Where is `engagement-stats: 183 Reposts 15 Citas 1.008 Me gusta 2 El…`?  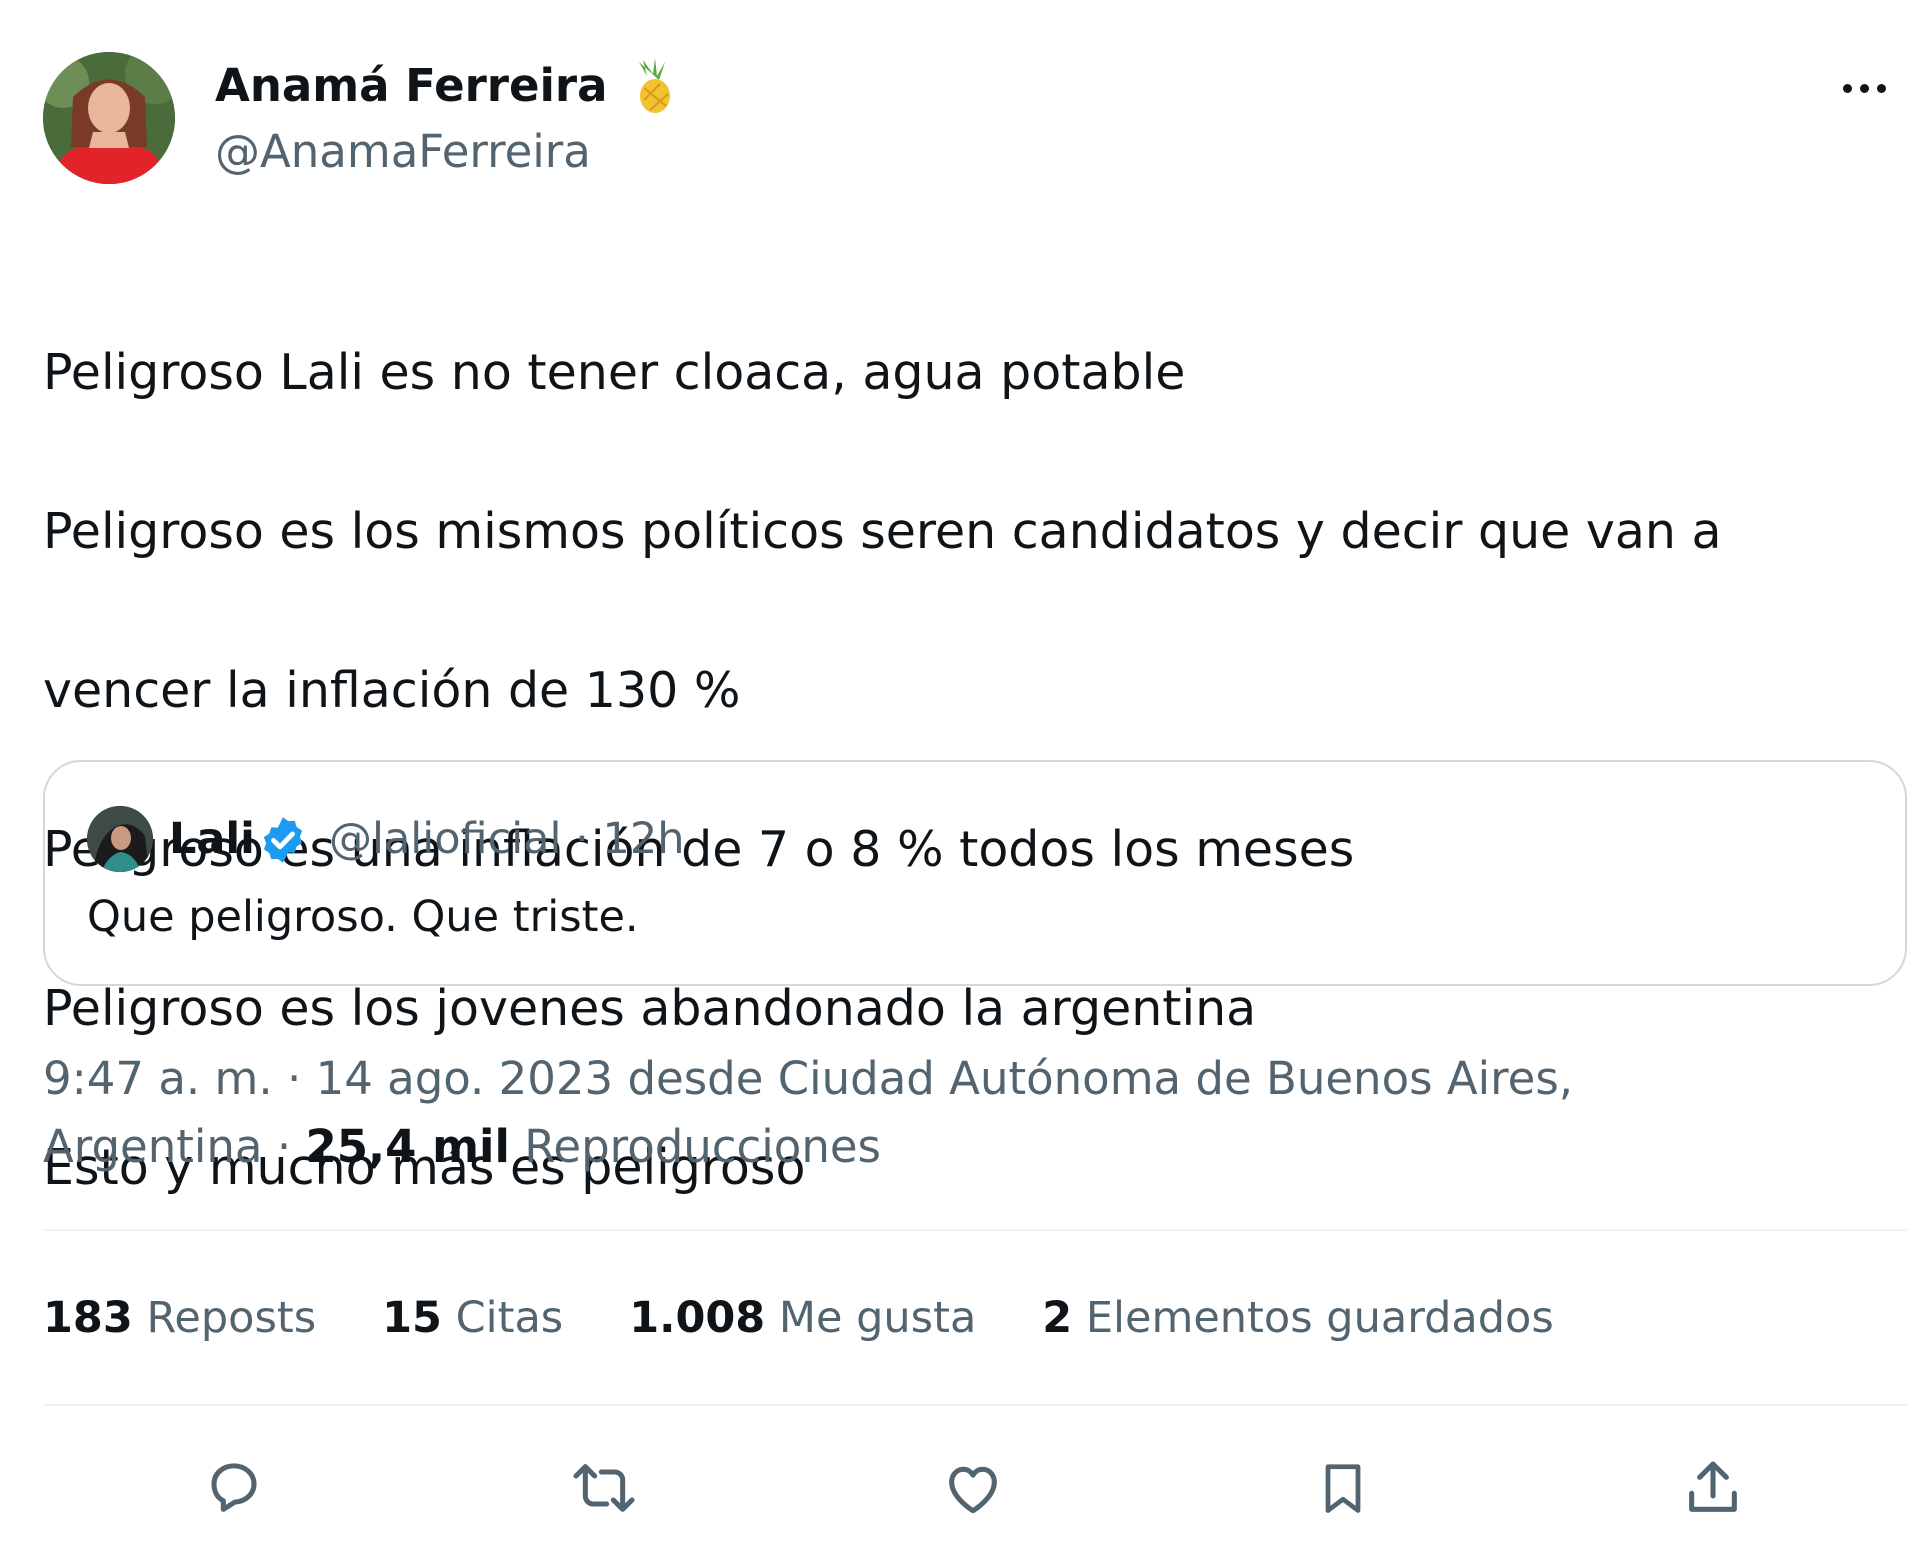
engagement-stats: 183 Reposts 15 Citas 1.008 Me gusta 2 El… is located at coordinates (831, 1318).